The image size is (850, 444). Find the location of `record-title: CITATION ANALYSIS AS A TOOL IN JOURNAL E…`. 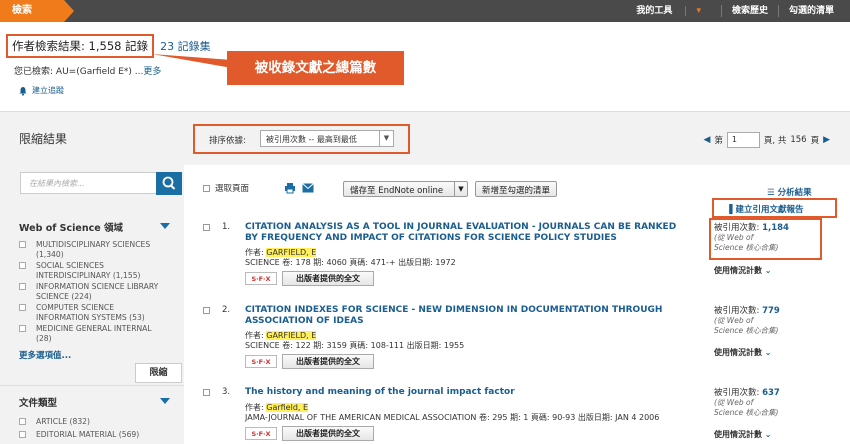

record-title: CITATION ANALYSIS AS A TOOL IN JOURNAL E… is located at coordinates (465, 233).